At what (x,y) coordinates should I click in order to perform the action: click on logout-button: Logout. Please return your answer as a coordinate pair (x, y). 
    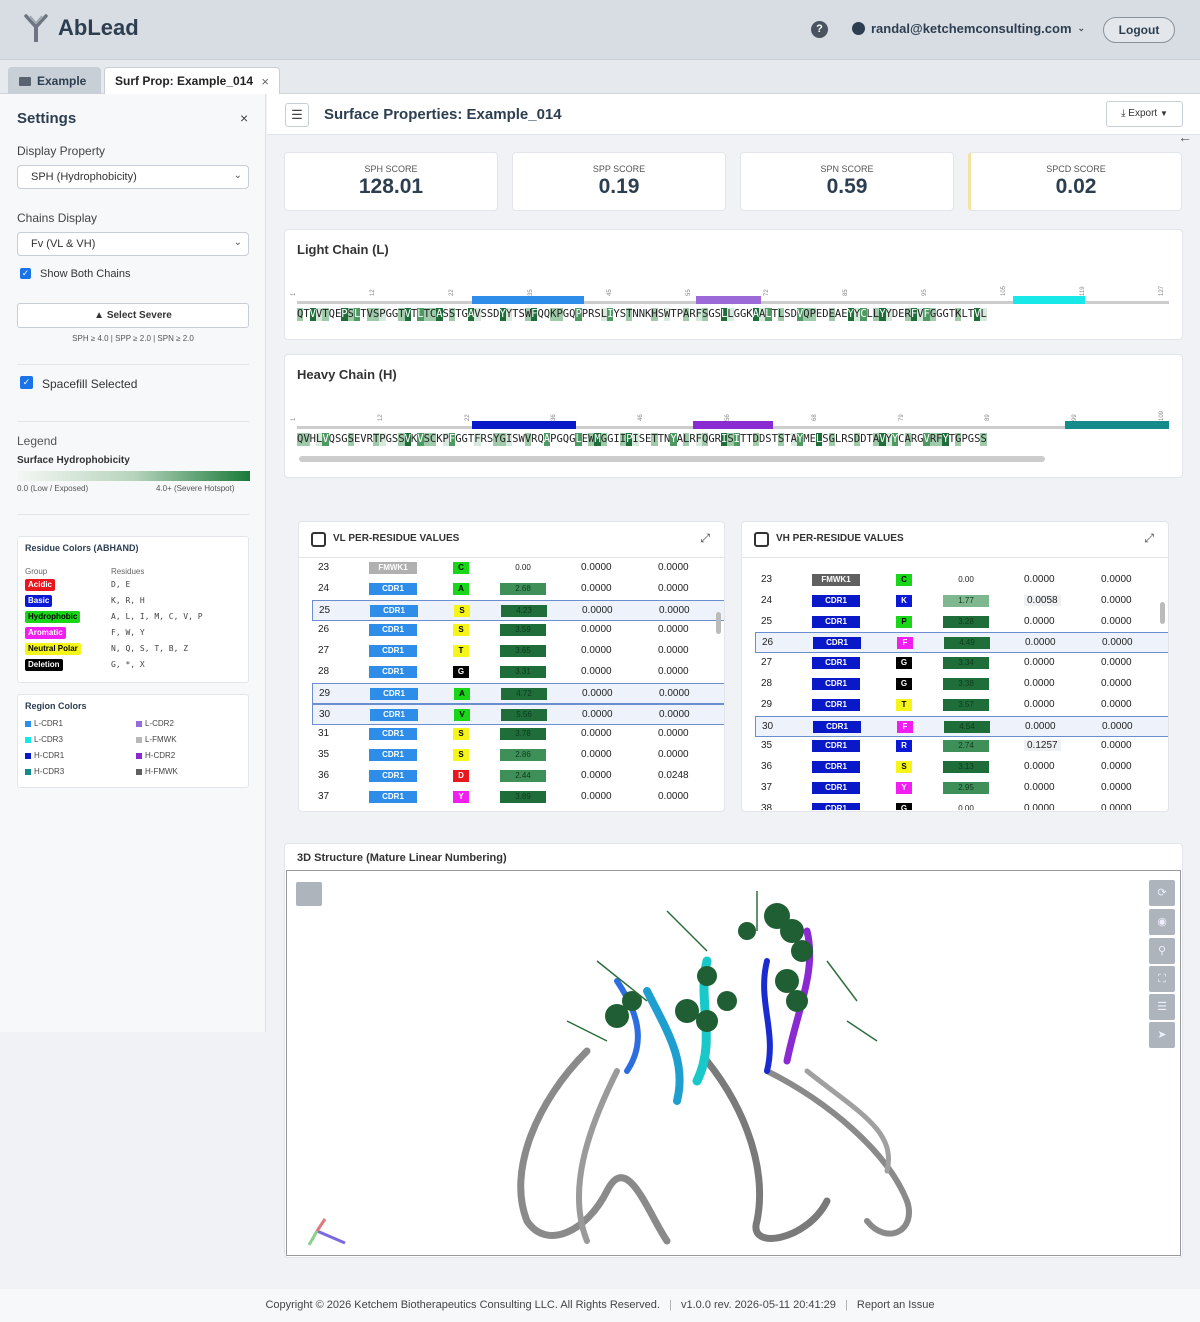
    Looking at the image, I should click on (1139, 30).